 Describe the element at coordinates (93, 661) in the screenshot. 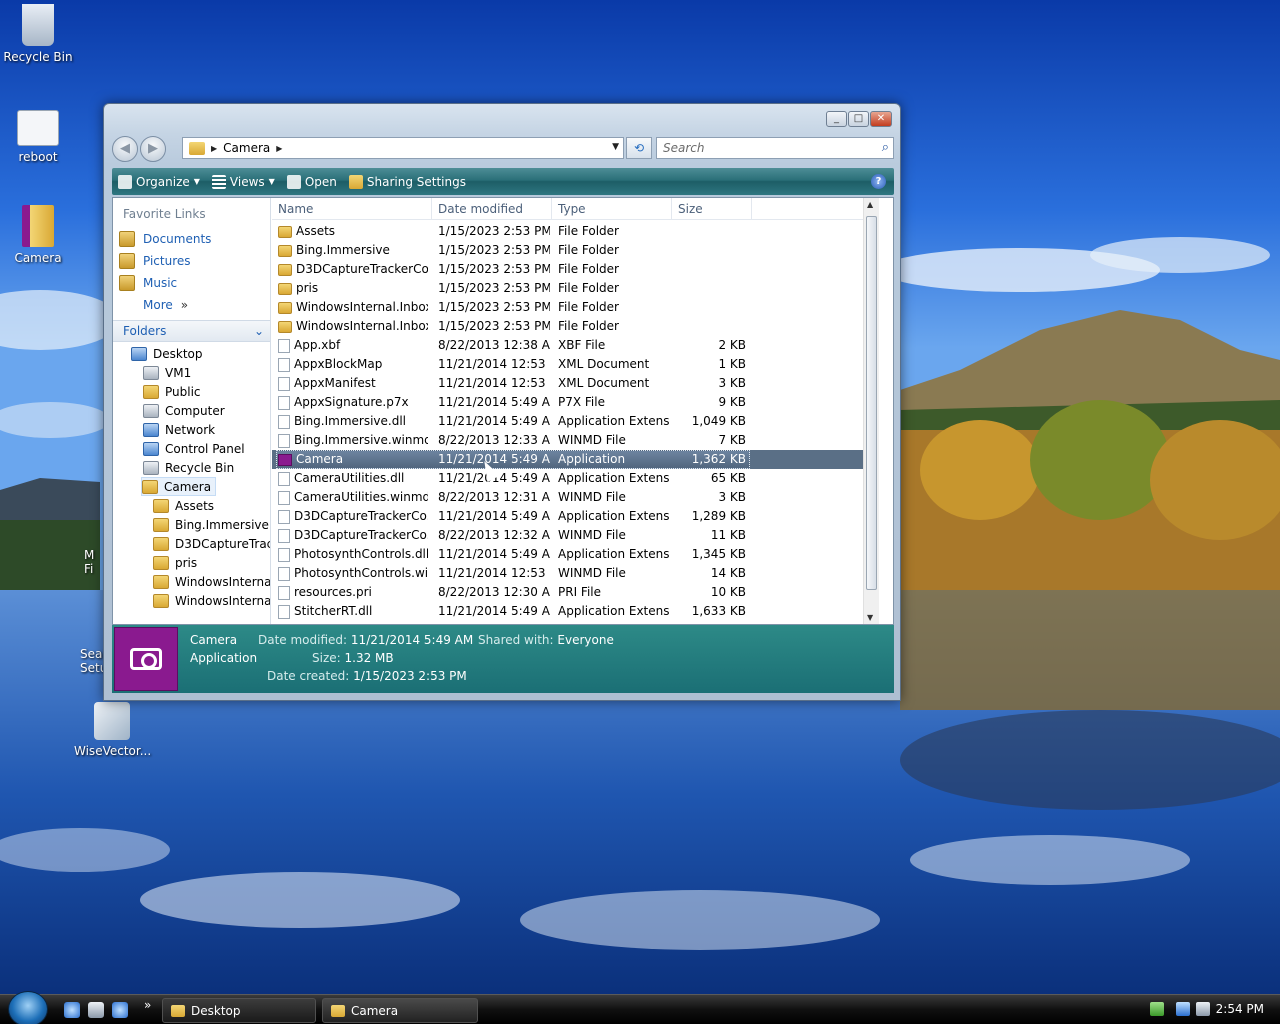

I see `desktop-icon-partial-2: Seal Setu` at that location.